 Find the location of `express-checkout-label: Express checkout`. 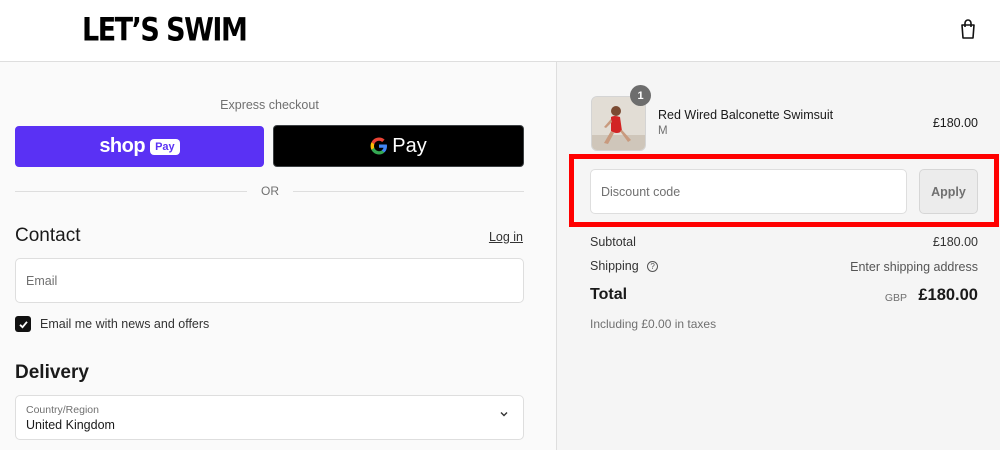

express-checkout-label: Express checkout is located at coordinates (269, 105).